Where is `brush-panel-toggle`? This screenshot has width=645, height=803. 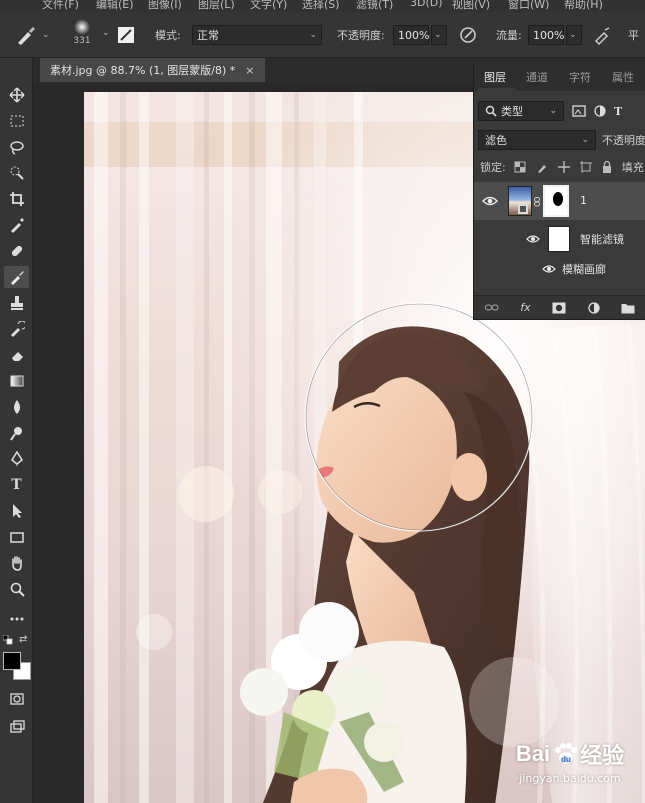
brush-panel-toggle is located at coordinates (126, 35).